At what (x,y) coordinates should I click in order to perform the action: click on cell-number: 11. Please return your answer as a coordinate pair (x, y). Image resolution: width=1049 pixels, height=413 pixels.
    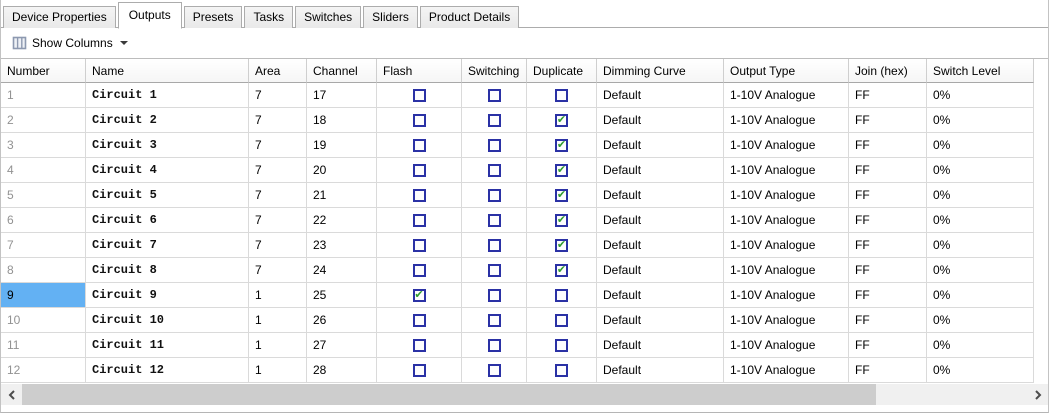
    Looking at the image, I should click on (43, 345).